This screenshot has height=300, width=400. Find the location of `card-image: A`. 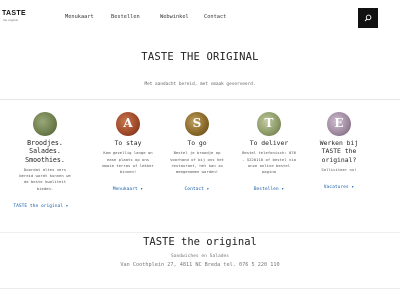

card-image: A is located at coordinates (128, 124).